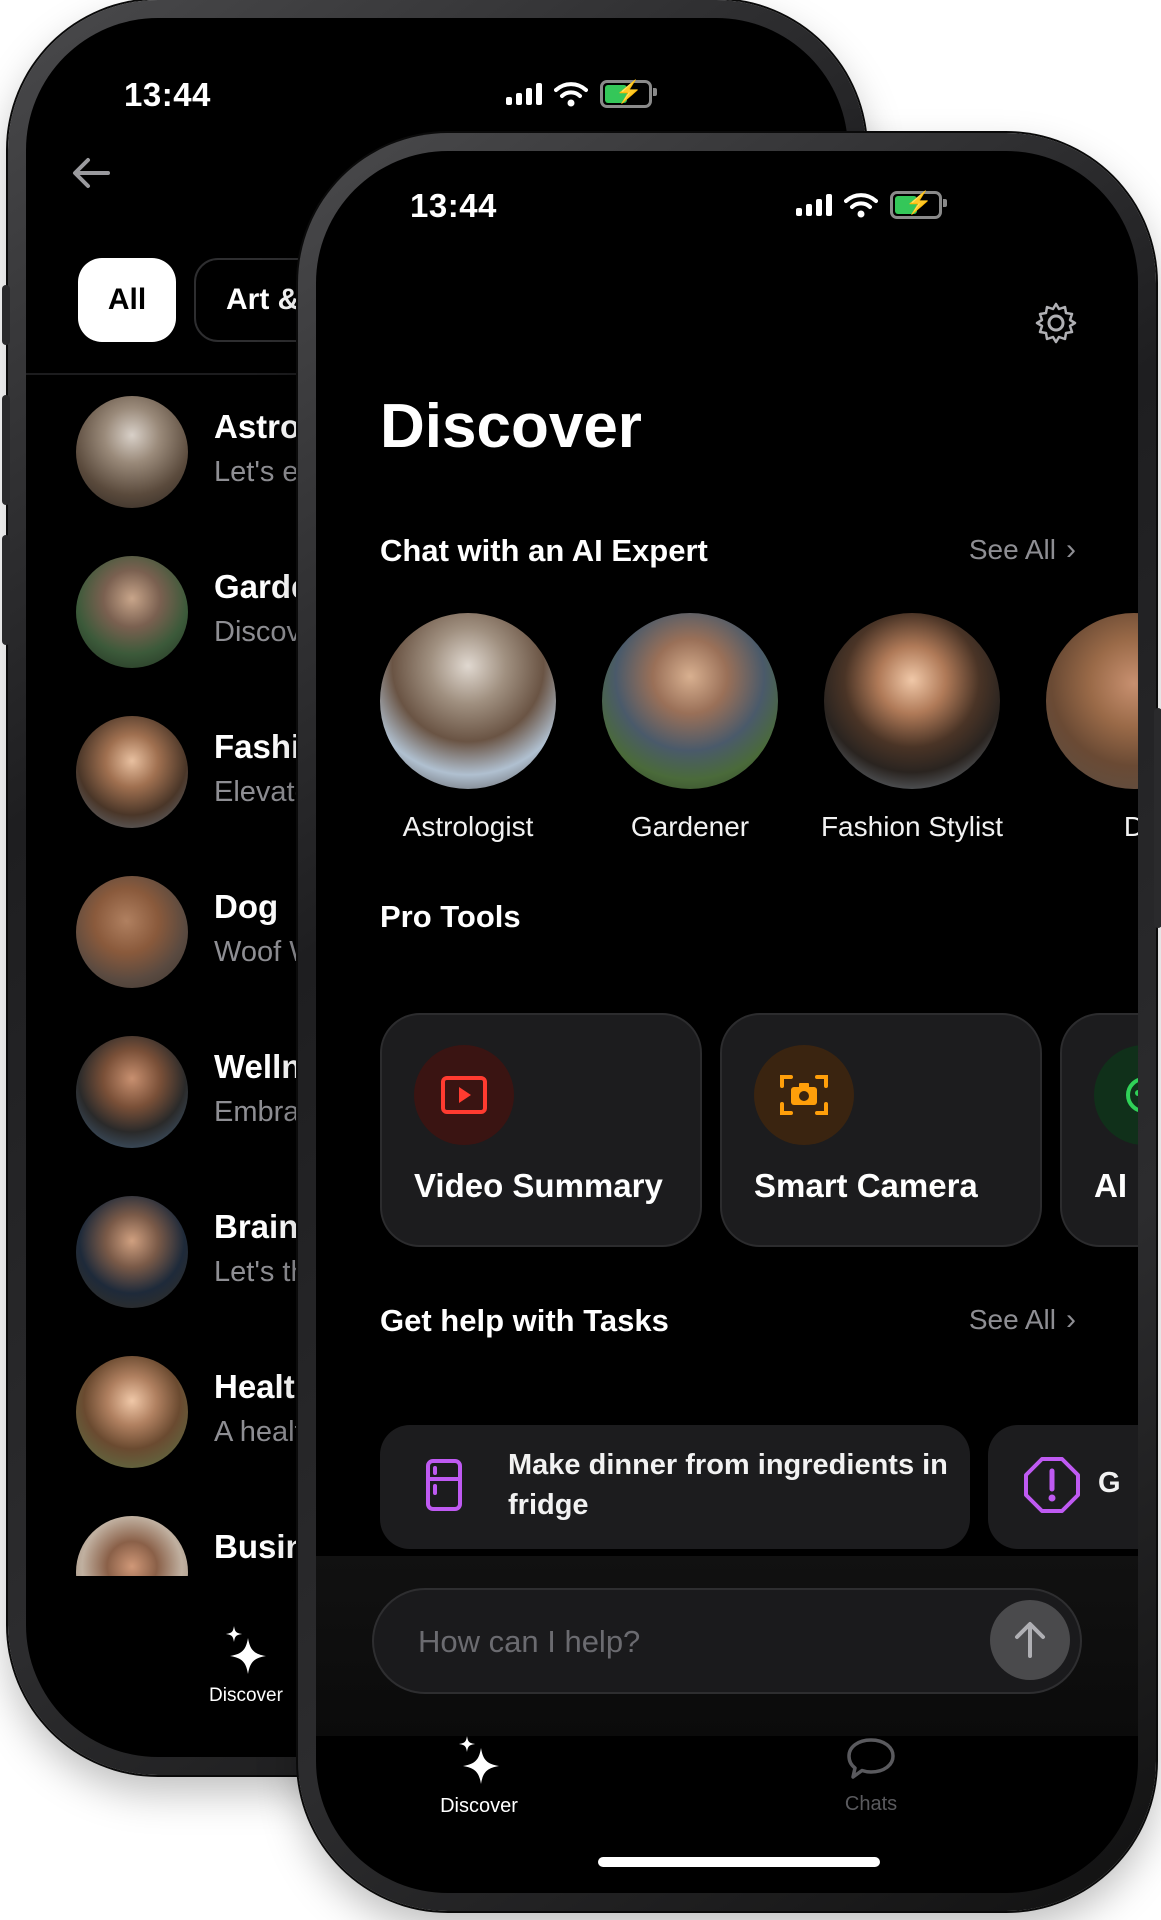  I want to click on ai-icon, so click(1116, 1095).